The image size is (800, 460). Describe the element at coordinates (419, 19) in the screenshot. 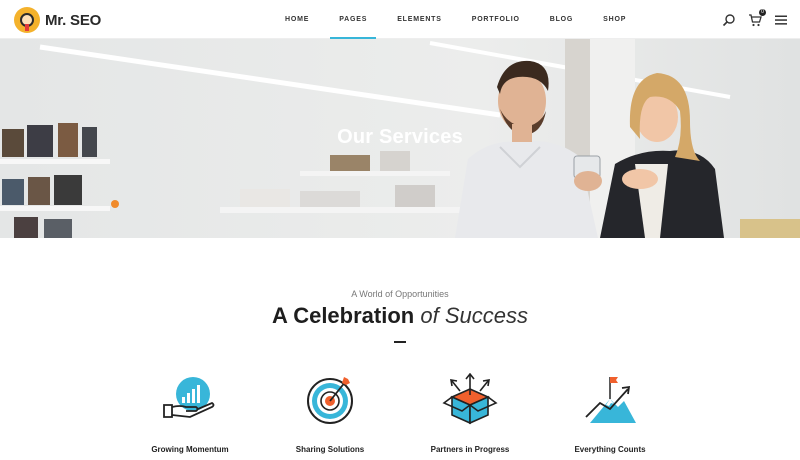

I see `nav-elements: ELEMENTS` at that location.